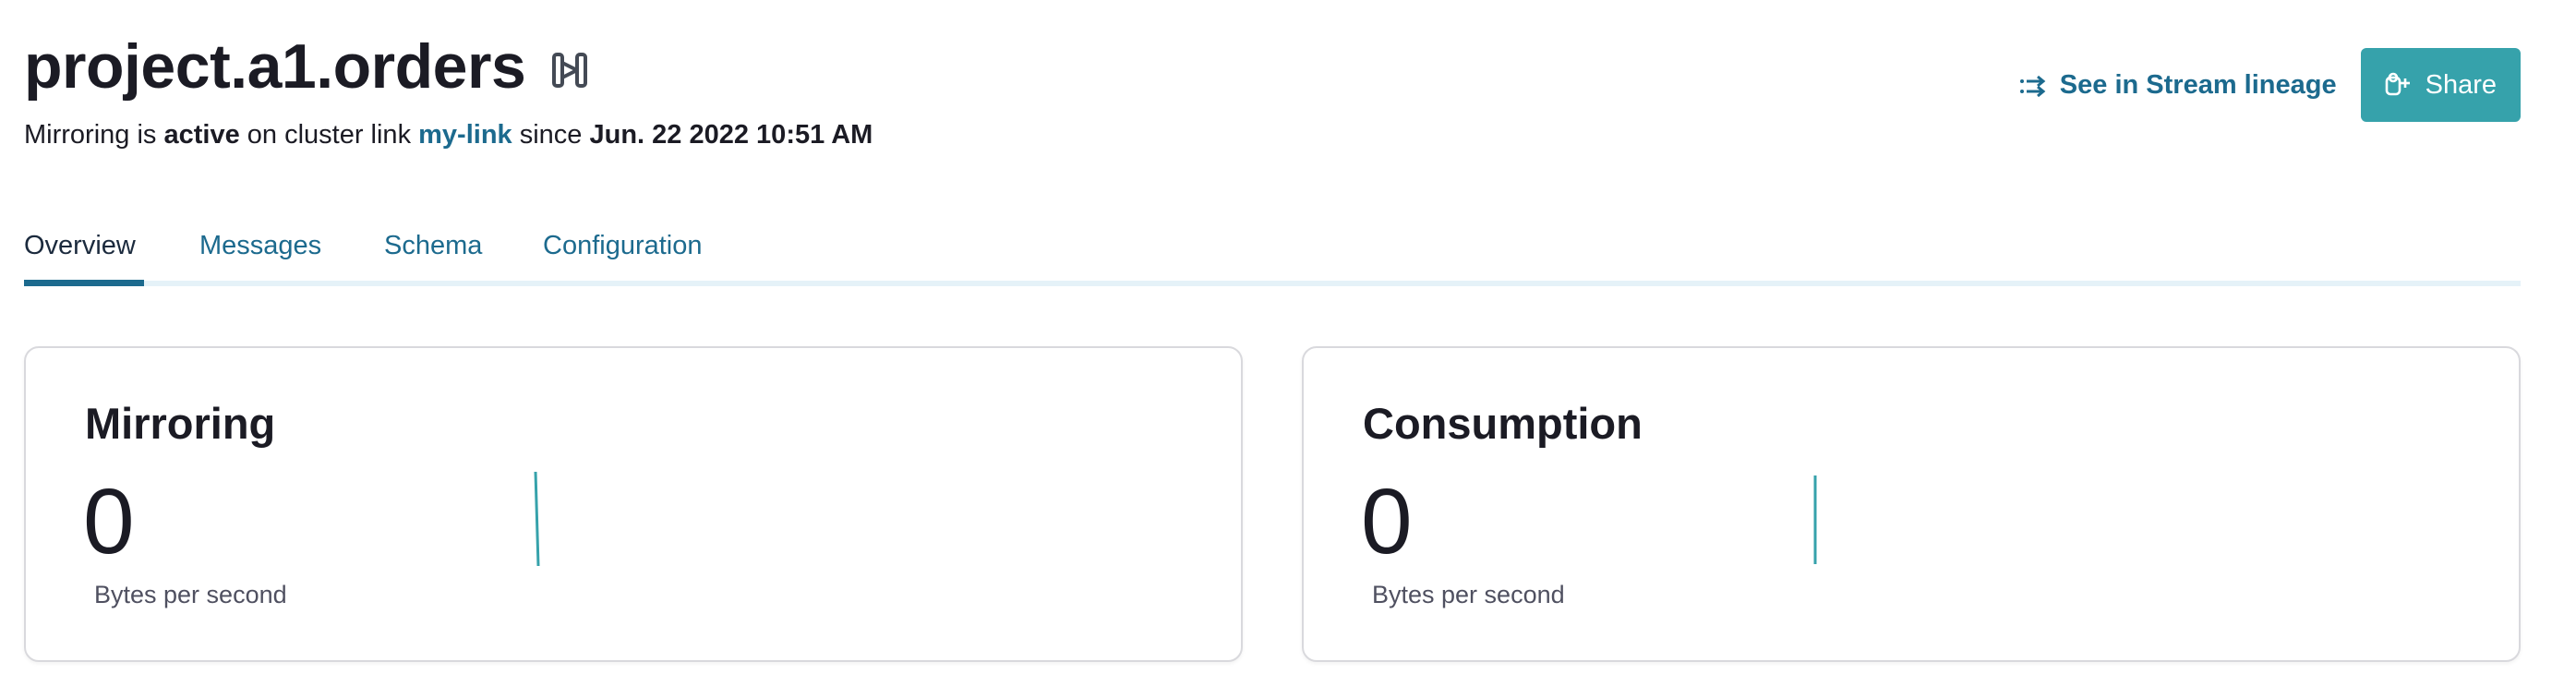  I want to click on cluster-link: my-link, so click(465, 135).